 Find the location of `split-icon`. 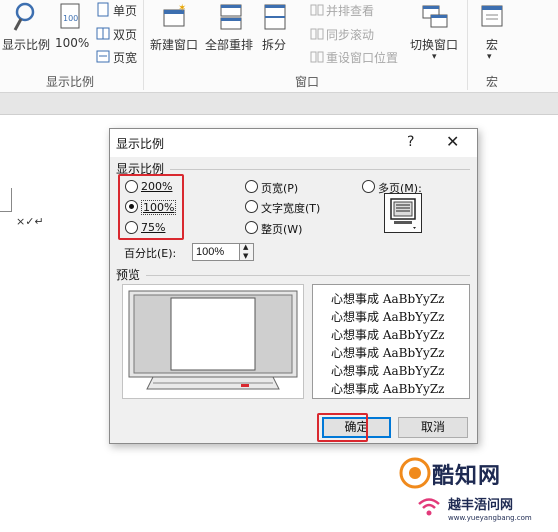

split-icon is located at coordinates (275, 17).